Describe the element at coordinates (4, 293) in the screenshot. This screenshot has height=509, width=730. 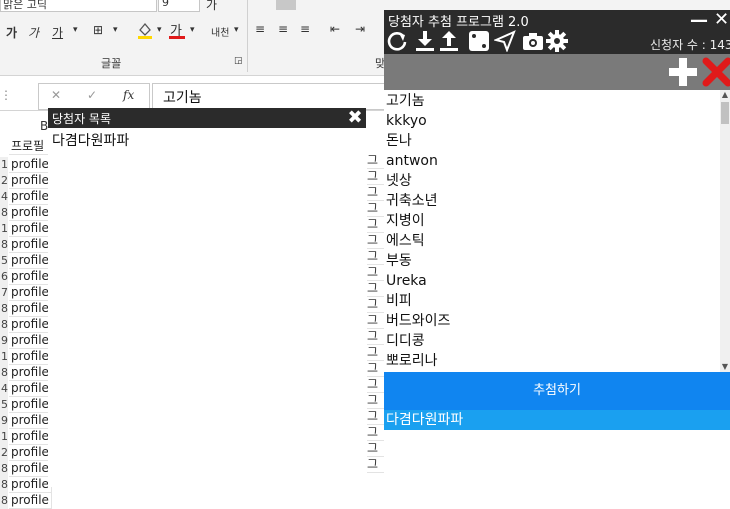
I see `row-number: 7` at that location.